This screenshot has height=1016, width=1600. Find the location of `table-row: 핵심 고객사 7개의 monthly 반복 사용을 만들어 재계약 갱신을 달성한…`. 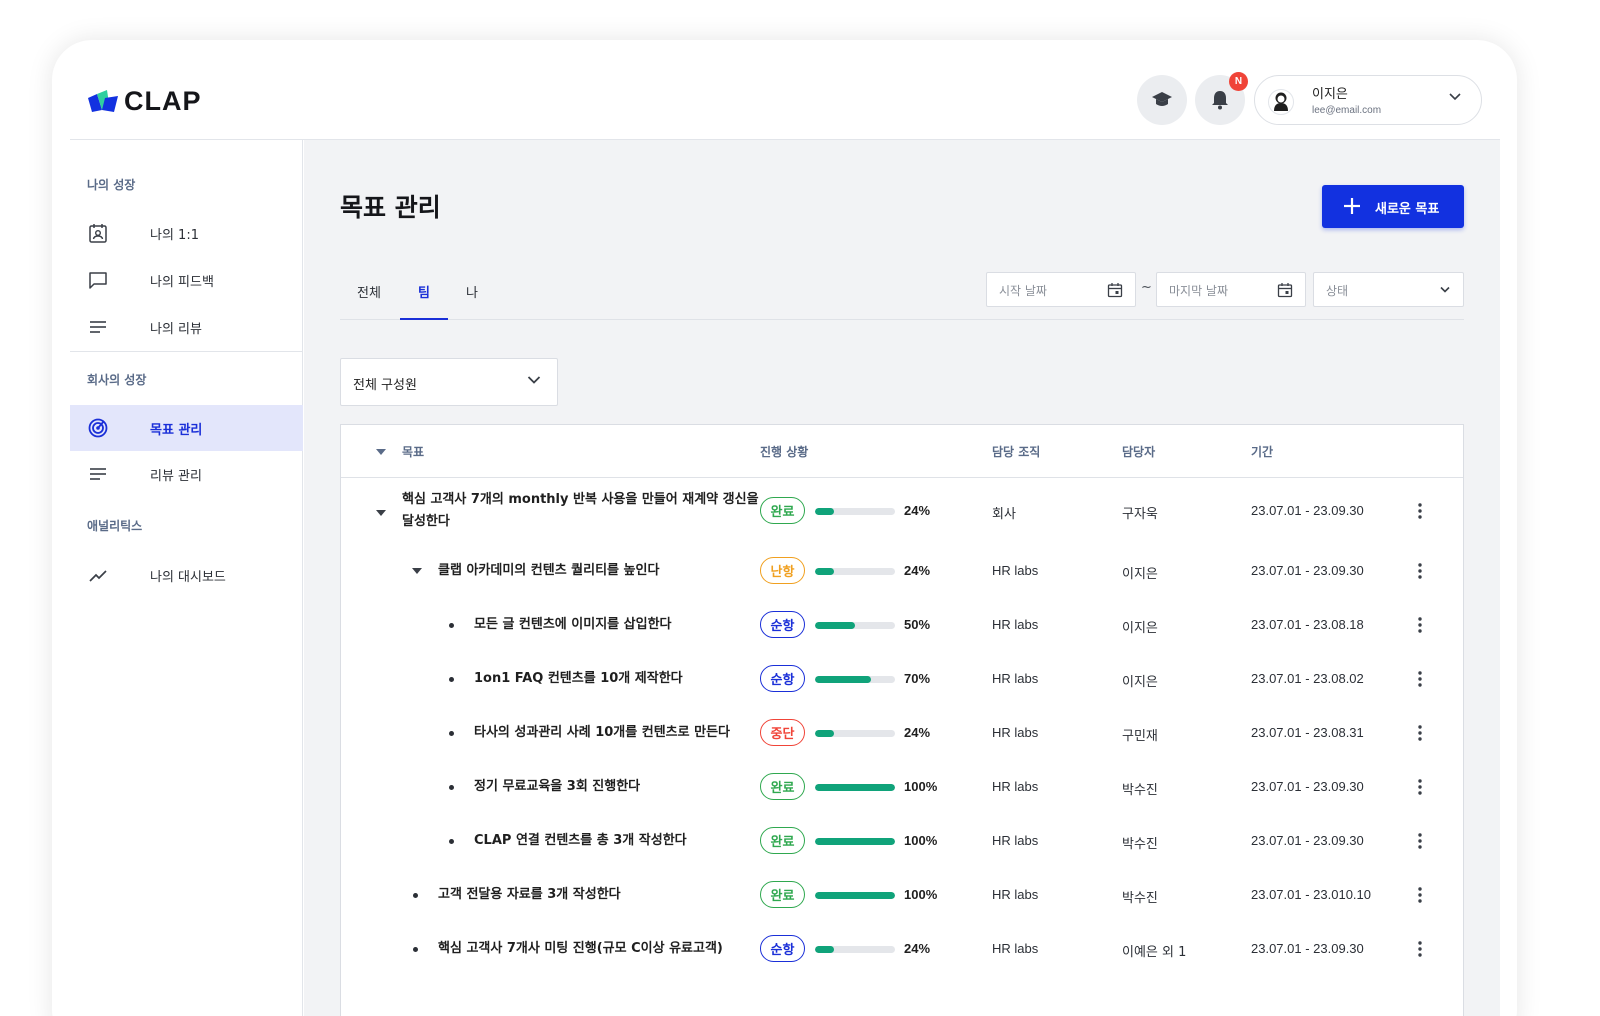

table-row: 핵심 고객사 7개의 monthly 반복 사용을 만들어 재계약 갱신을 달성한… is located at coordinates (902, 511).